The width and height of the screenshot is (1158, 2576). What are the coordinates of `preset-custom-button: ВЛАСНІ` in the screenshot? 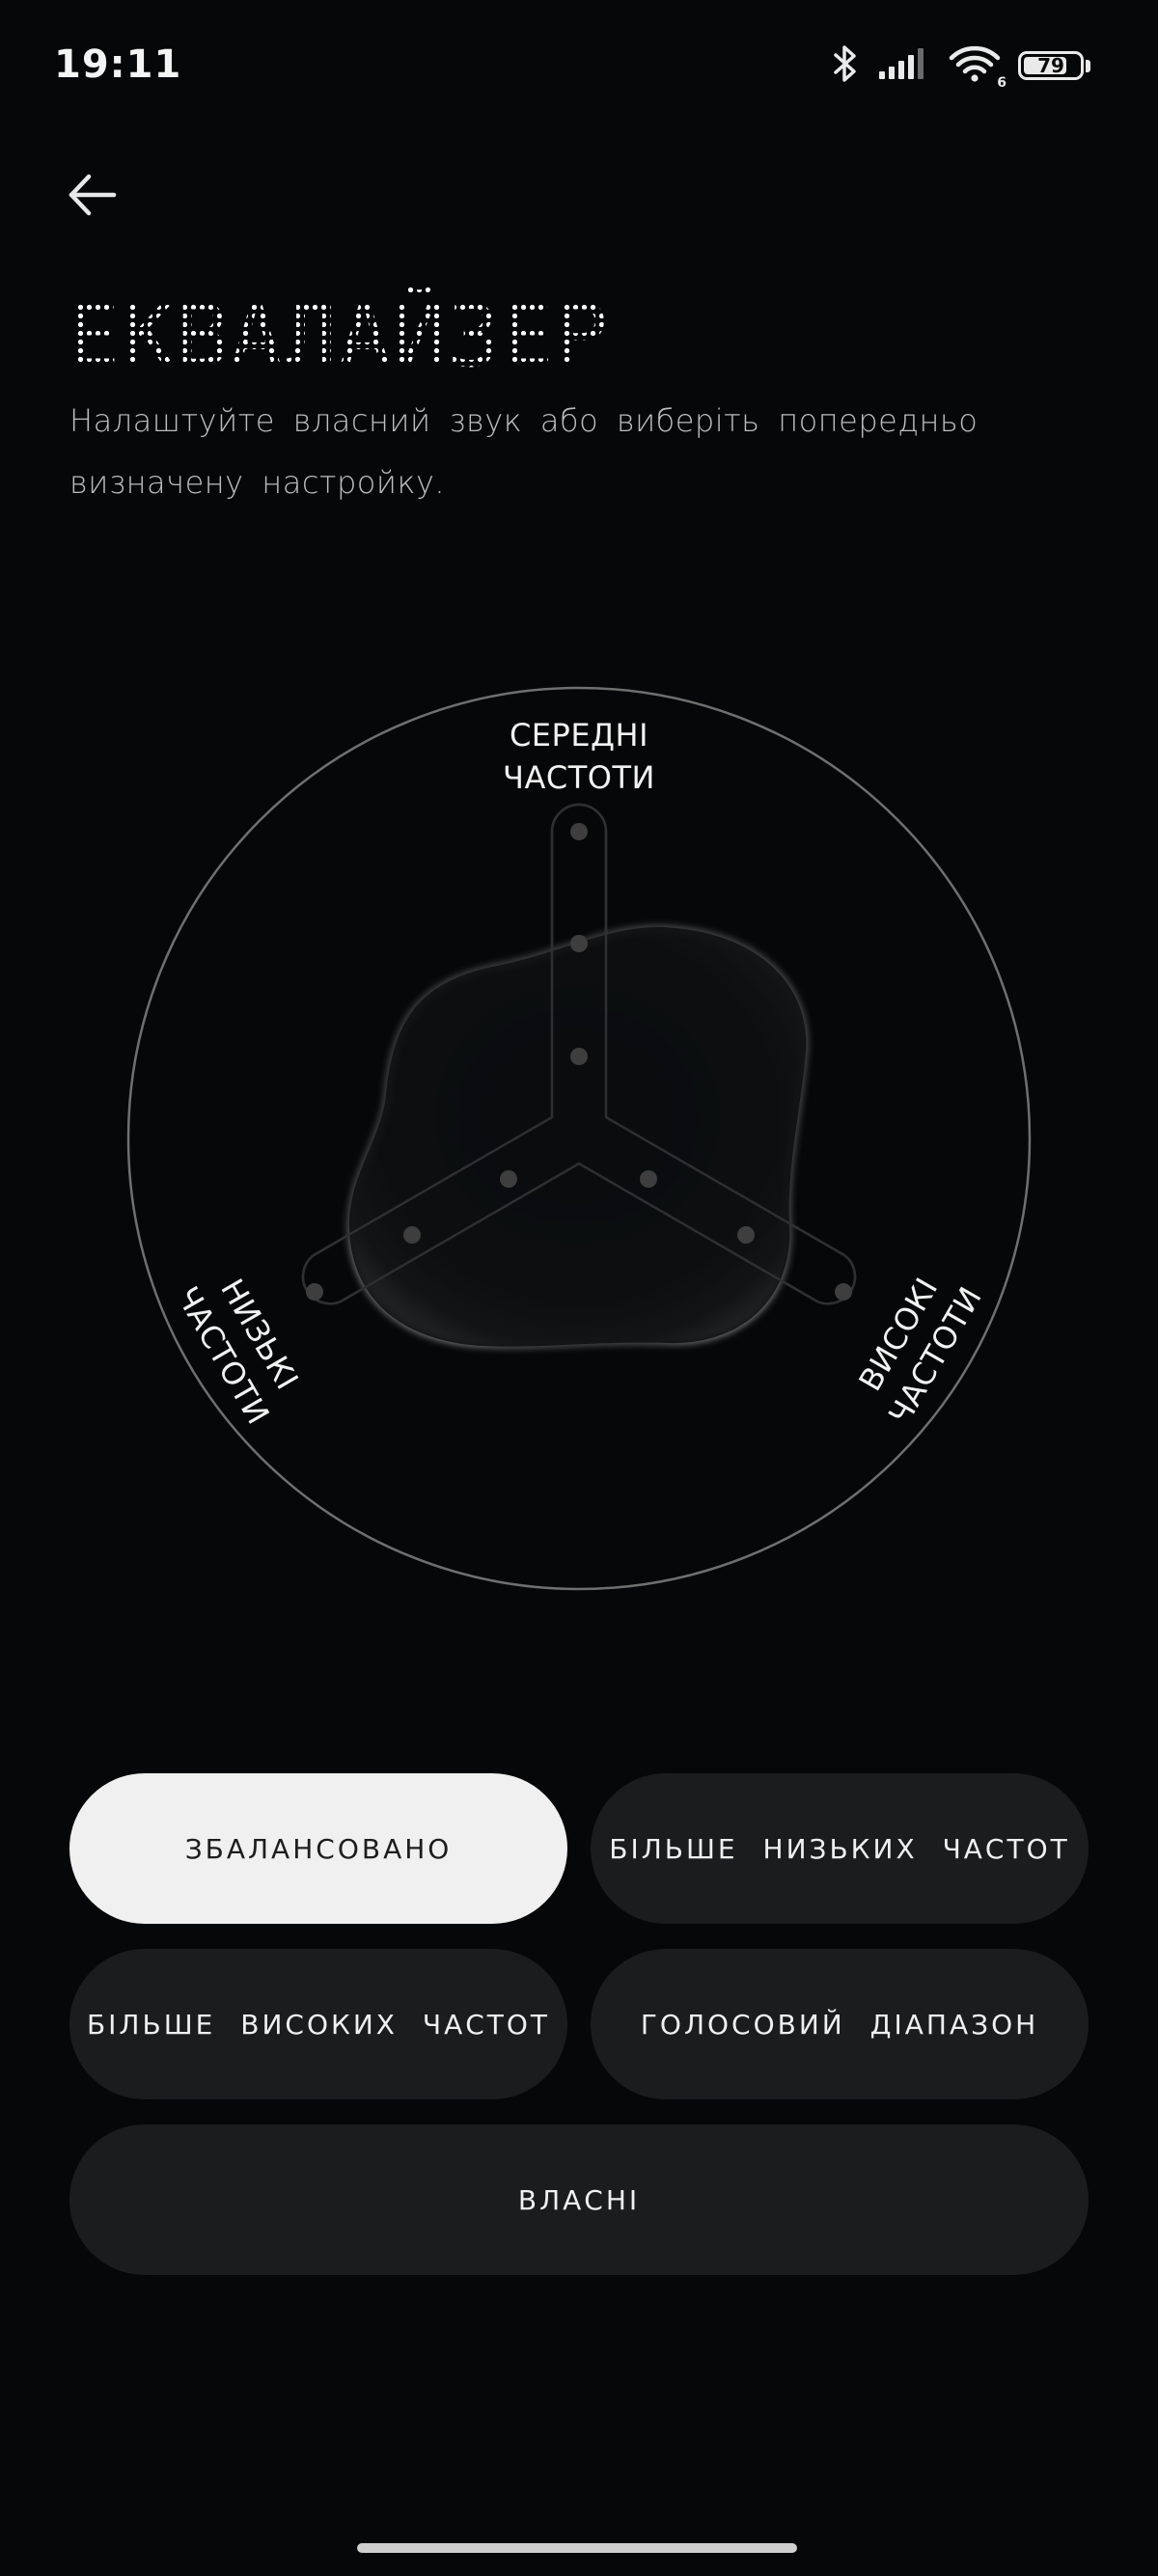 It's located at (579, 2199).